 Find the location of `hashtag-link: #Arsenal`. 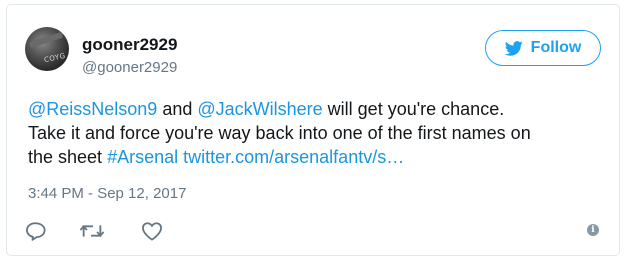

hashtag-link: #Arsenal is located at coordinates (142, 157).